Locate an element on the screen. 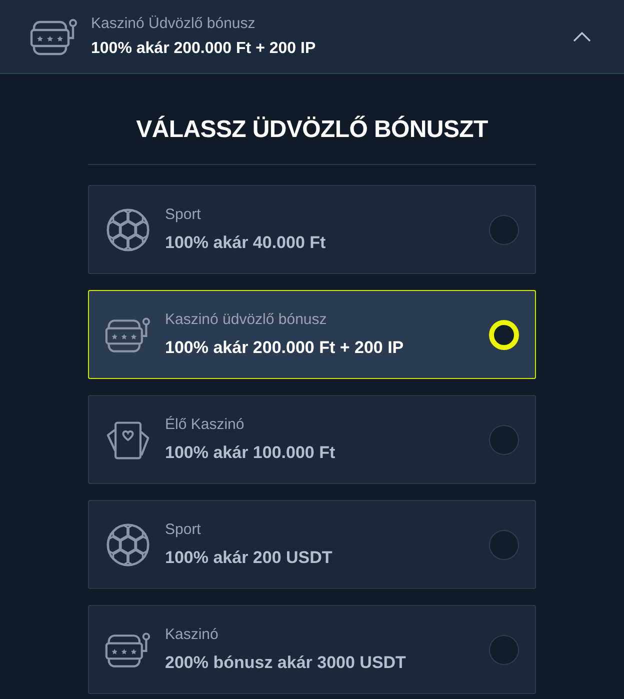  bonus-category-label: Kaszinó is located at coordinates (192, 635).